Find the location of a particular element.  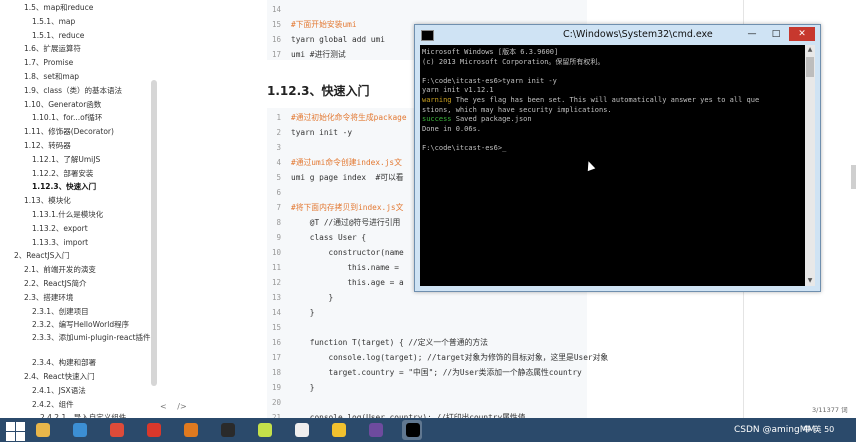

toc-item: 2.3、搭建环境 is located at coordinates (92, 298).